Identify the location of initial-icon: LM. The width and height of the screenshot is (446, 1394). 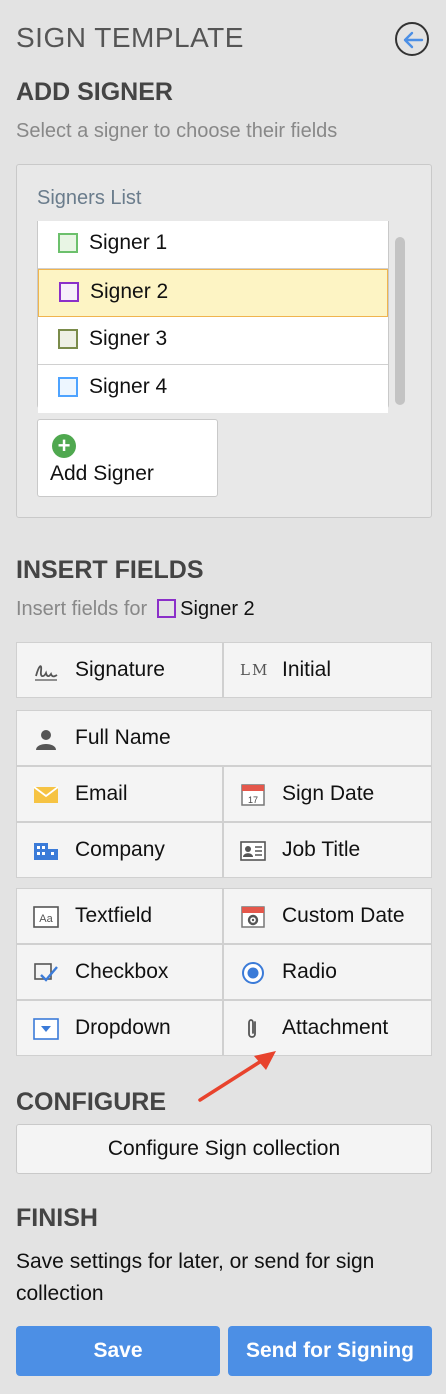
(255, 670).